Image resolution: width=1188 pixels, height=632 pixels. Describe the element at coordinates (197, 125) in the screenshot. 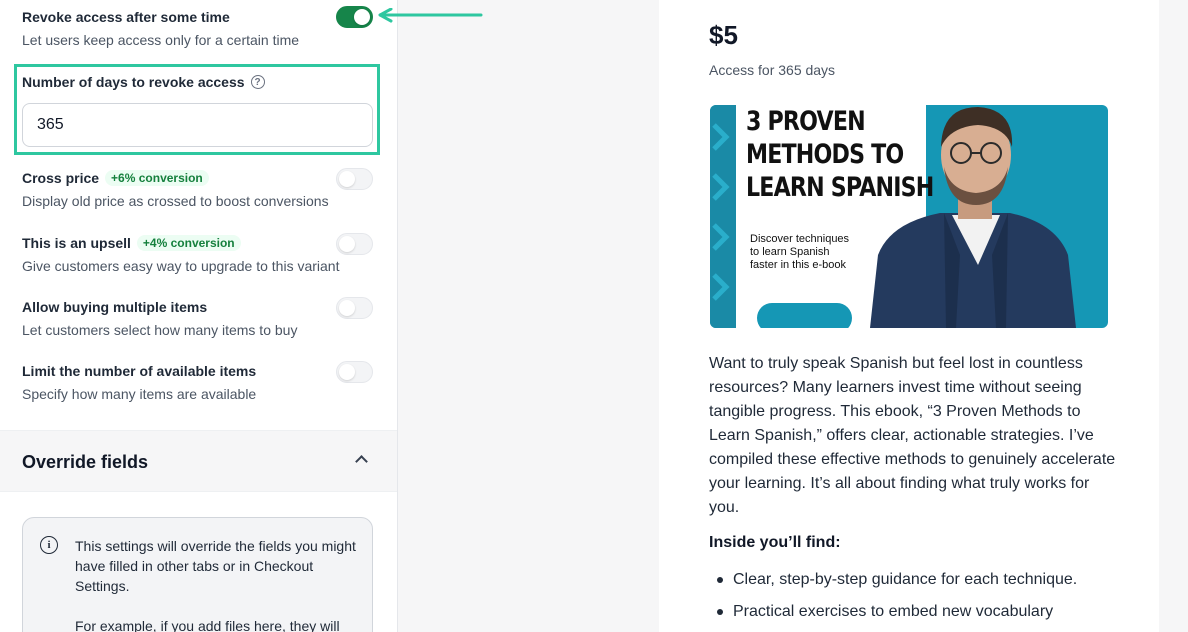

I see `days-to-revoke-input` at that location.